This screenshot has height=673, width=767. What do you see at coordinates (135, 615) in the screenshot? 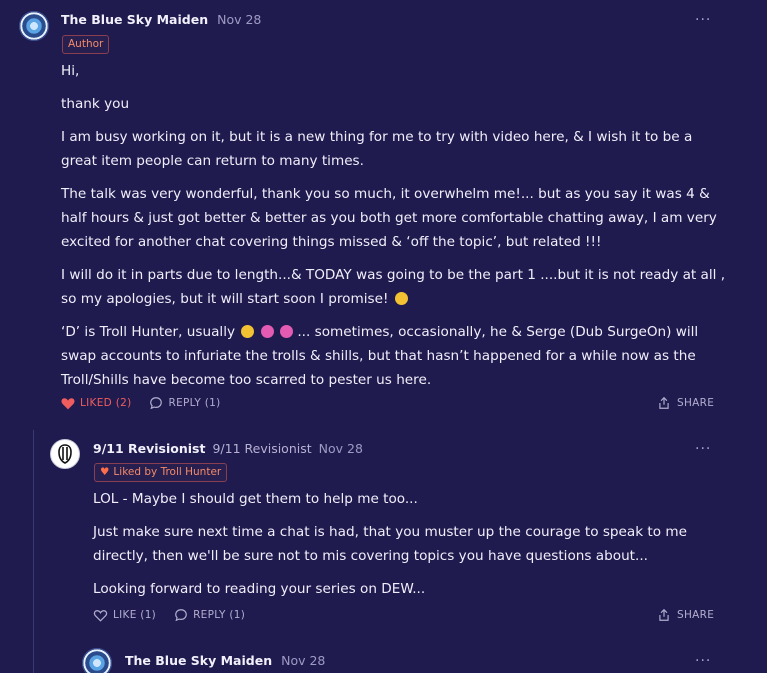
I see `like-label: LIKE (1)` at bounding box center [135, 615].